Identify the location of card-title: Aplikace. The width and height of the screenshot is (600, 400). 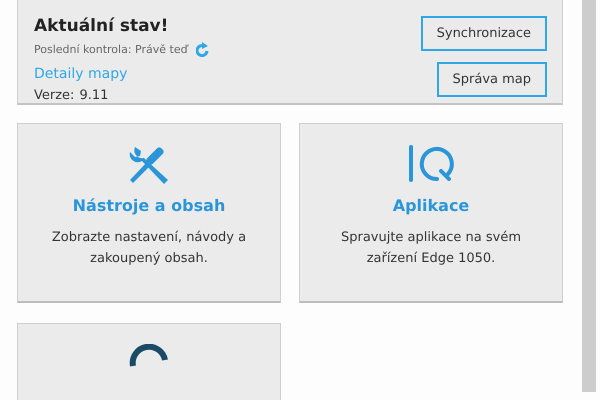
(431, 205).